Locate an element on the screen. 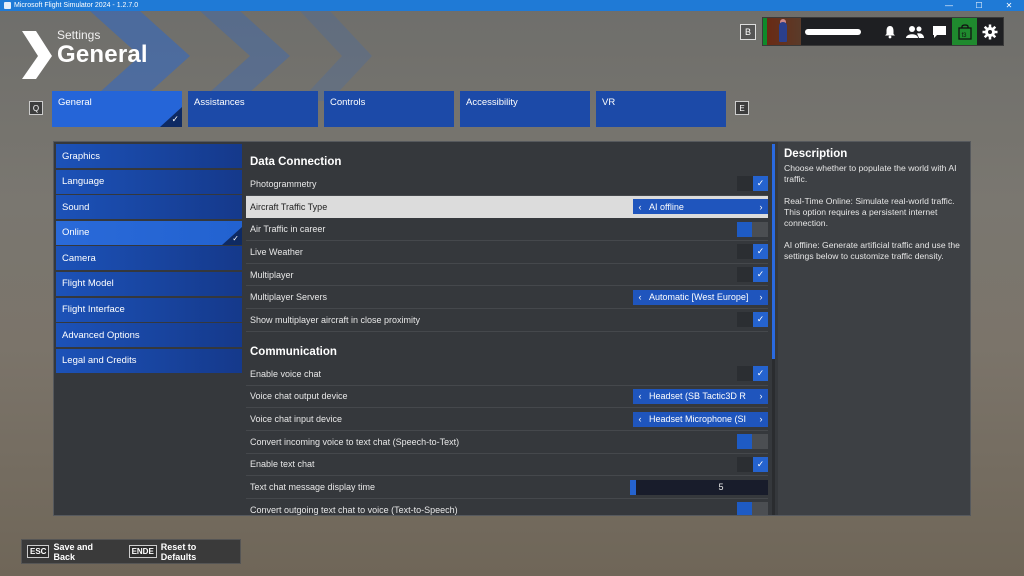 The image size is (1024, 576). voice-output-device-selector: ‹ Headset (SB Tactic3D R › is located at coordinates (700, 396).